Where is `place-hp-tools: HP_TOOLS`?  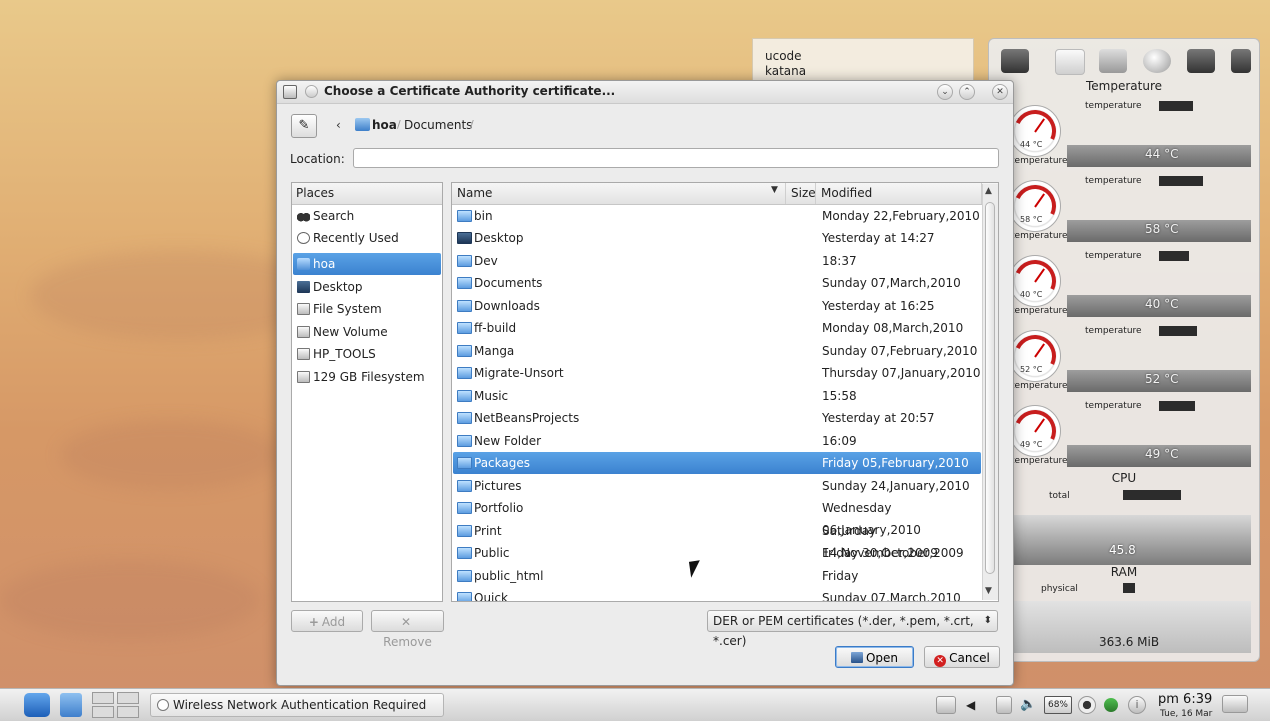 place-hp-tools: HP_TOOLS is located at coordinates (367, 354).